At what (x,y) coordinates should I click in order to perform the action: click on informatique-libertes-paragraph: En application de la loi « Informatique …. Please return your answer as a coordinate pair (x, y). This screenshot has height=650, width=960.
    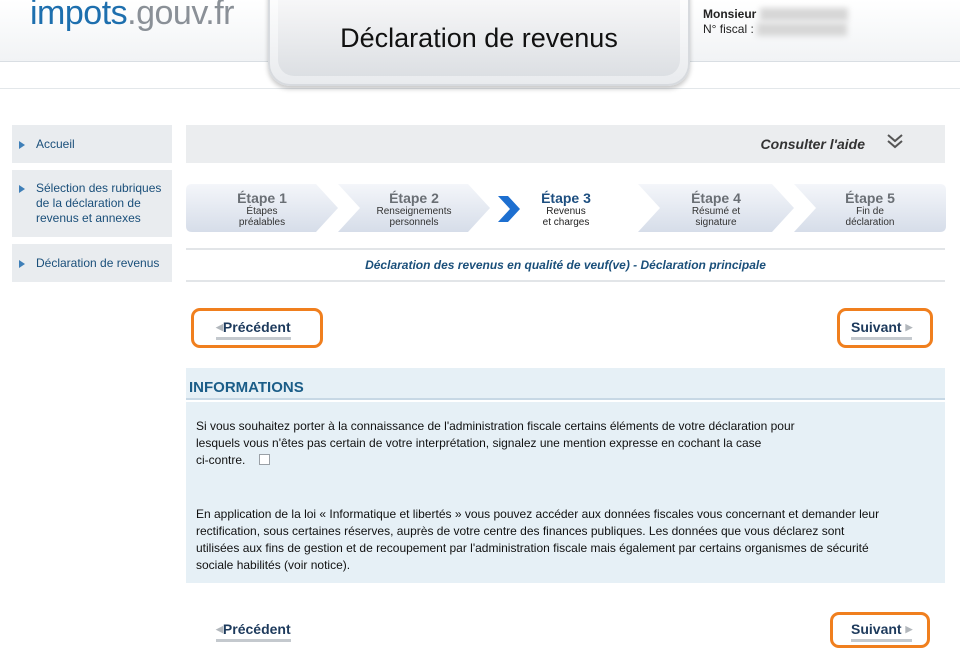
    Looking at the image, I should click on (537, 540).